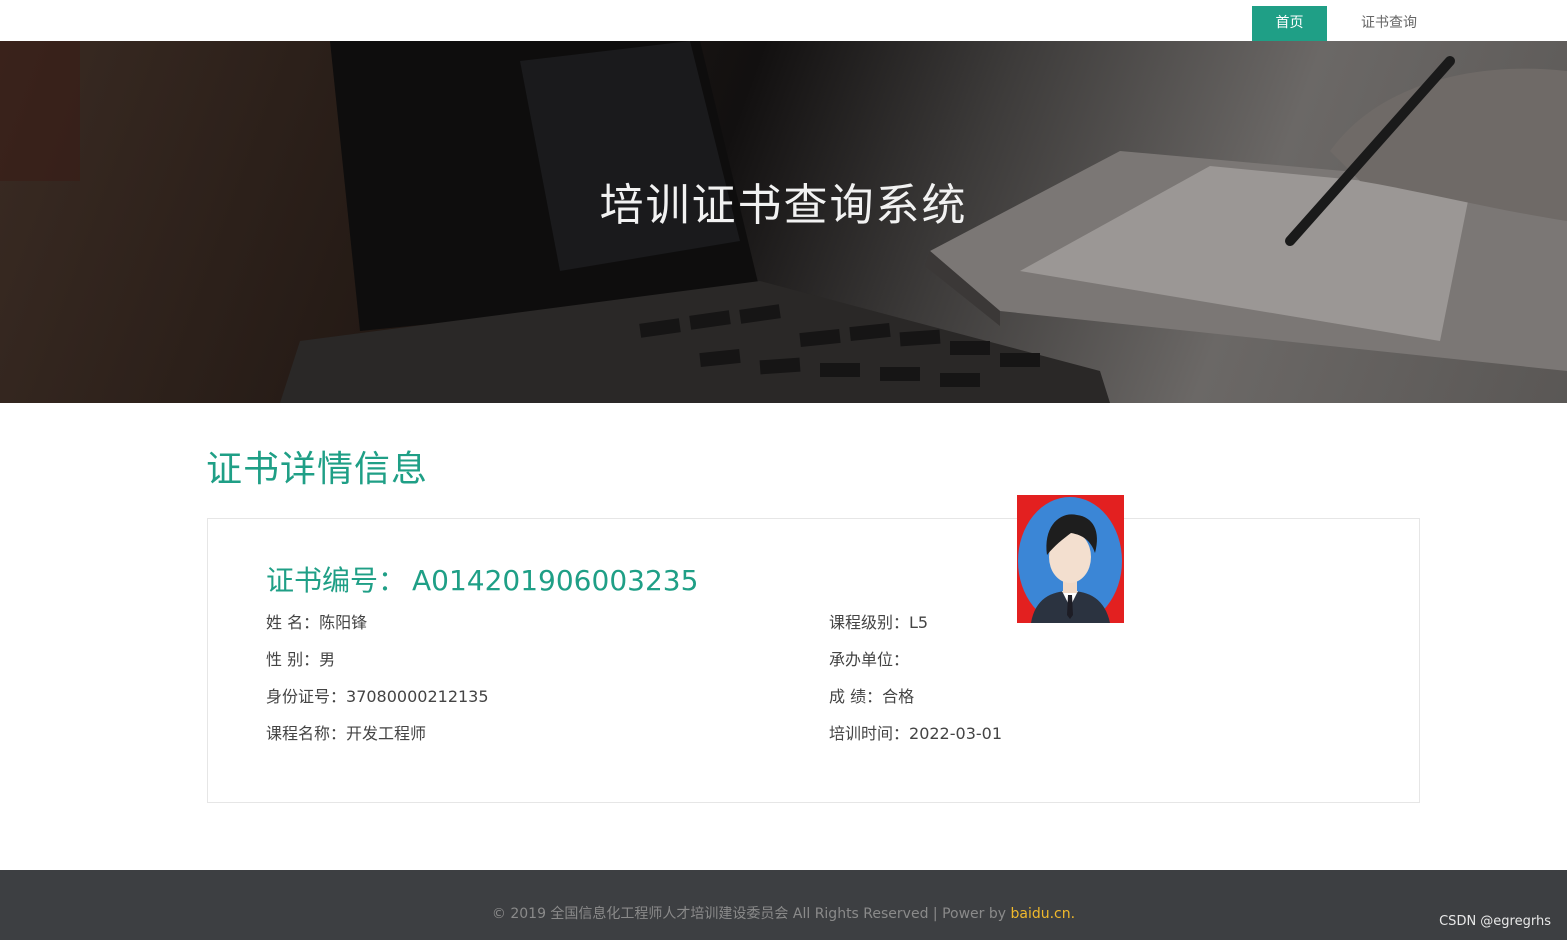  Describe the element at coordinates (306, 733) in the screenshot. I see `field-course-name-label: 课程名称：` at that location.